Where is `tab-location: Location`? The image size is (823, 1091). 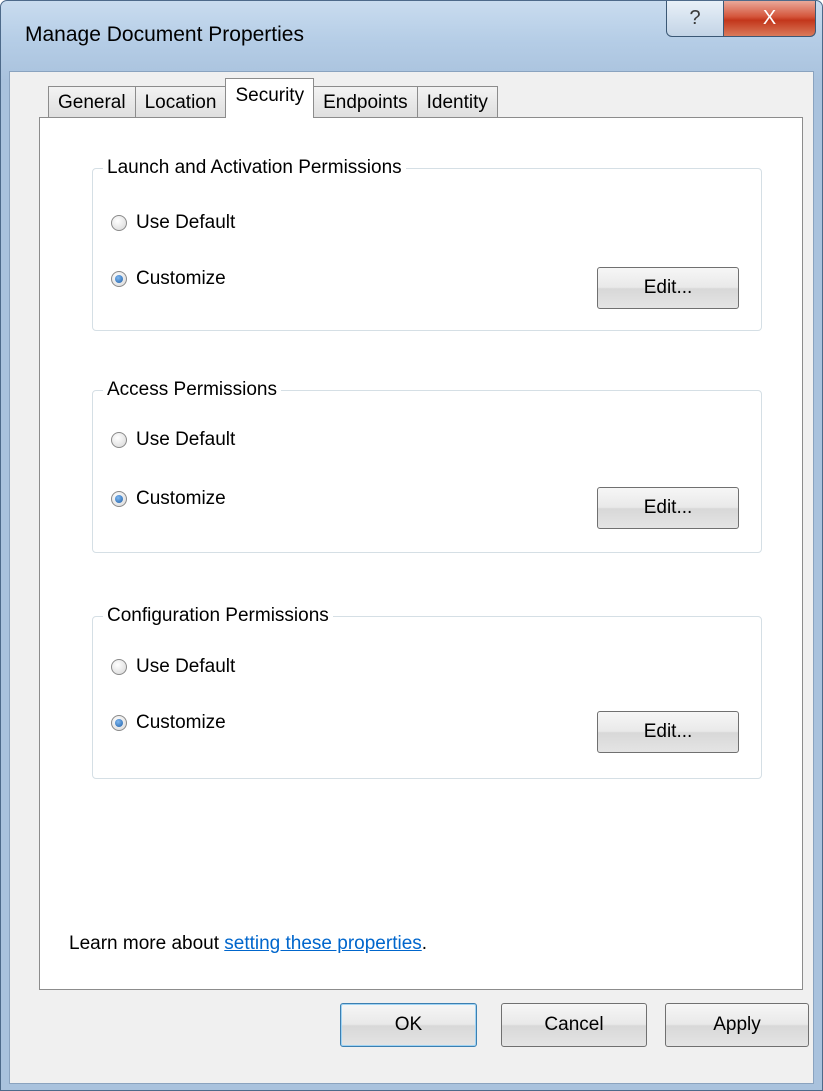
tab-location: Location is located at coordinates (180, 102).